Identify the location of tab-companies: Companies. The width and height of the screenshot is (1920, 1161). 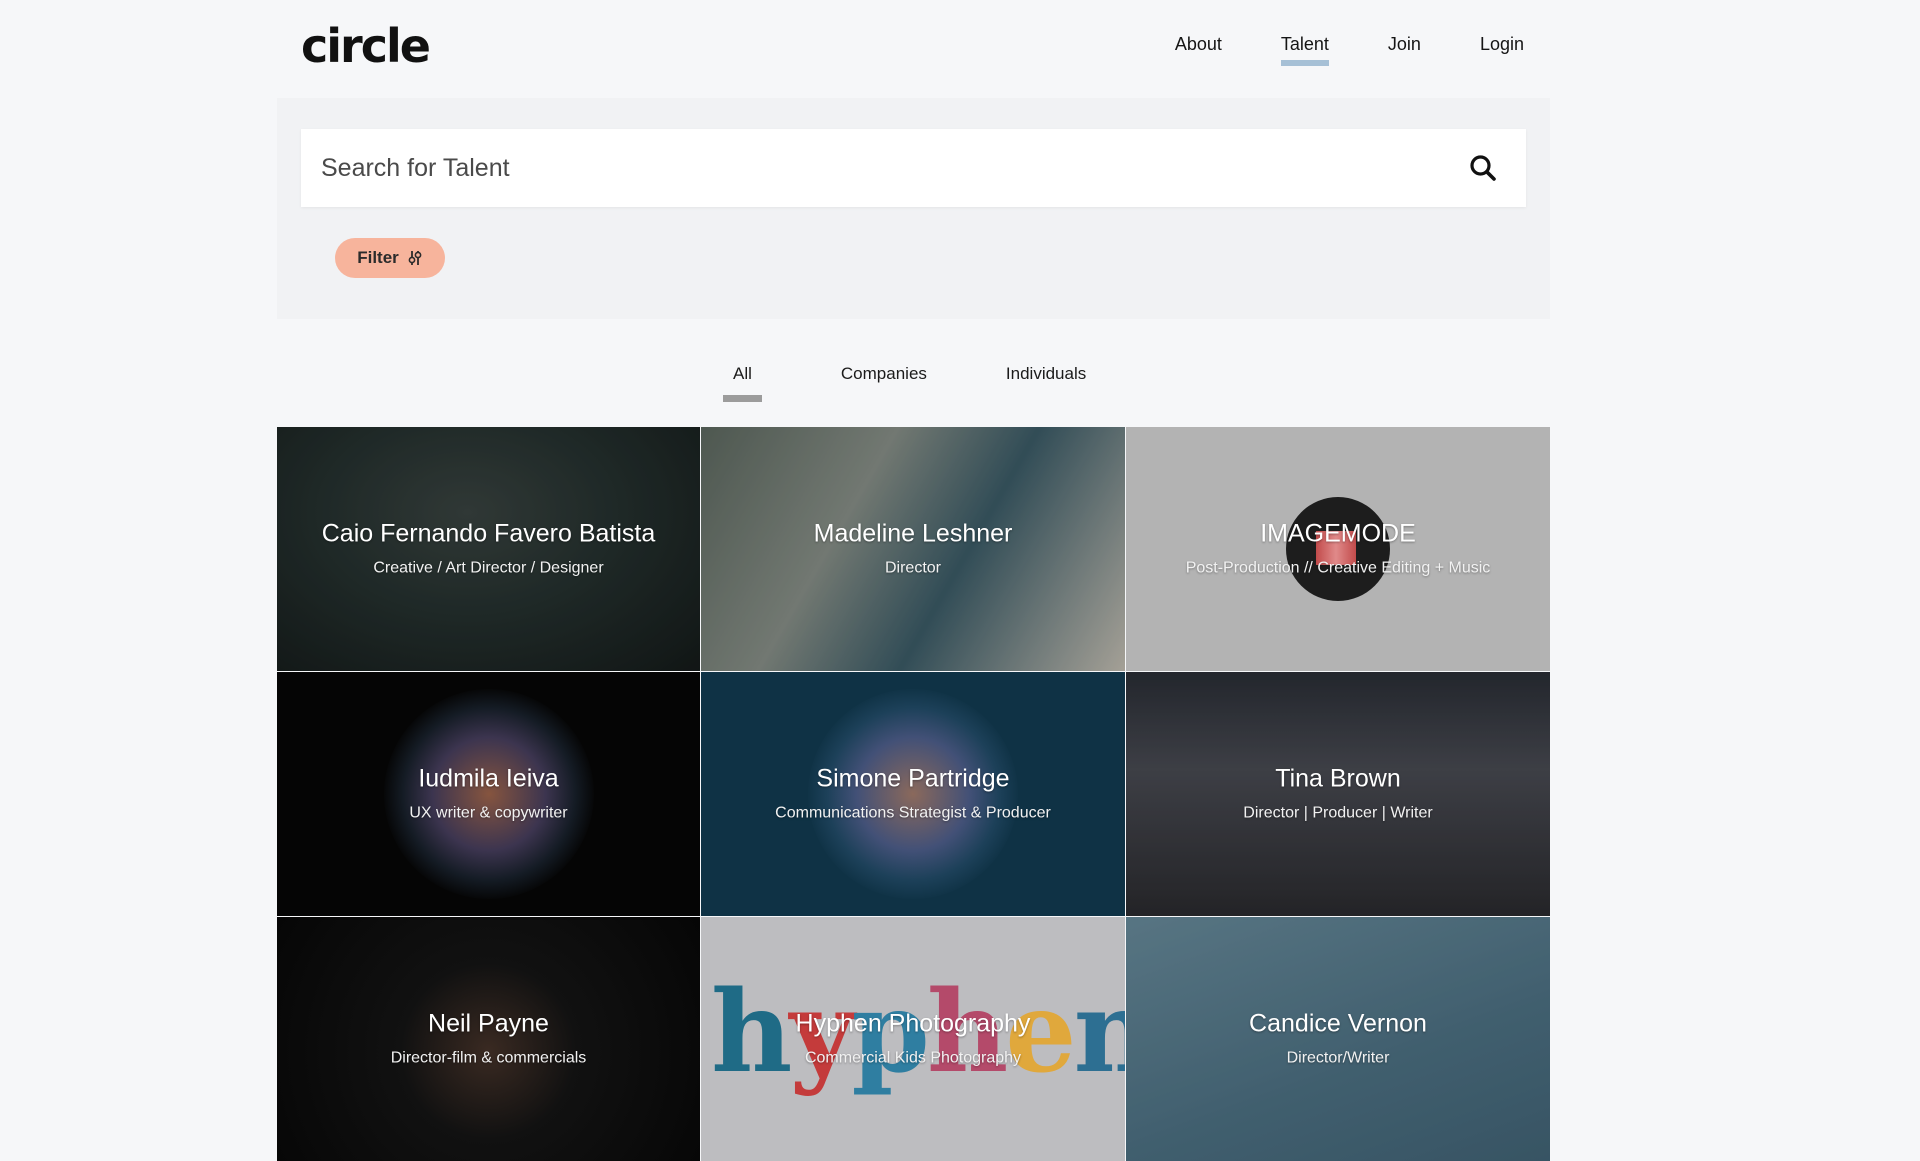
(884, 374).